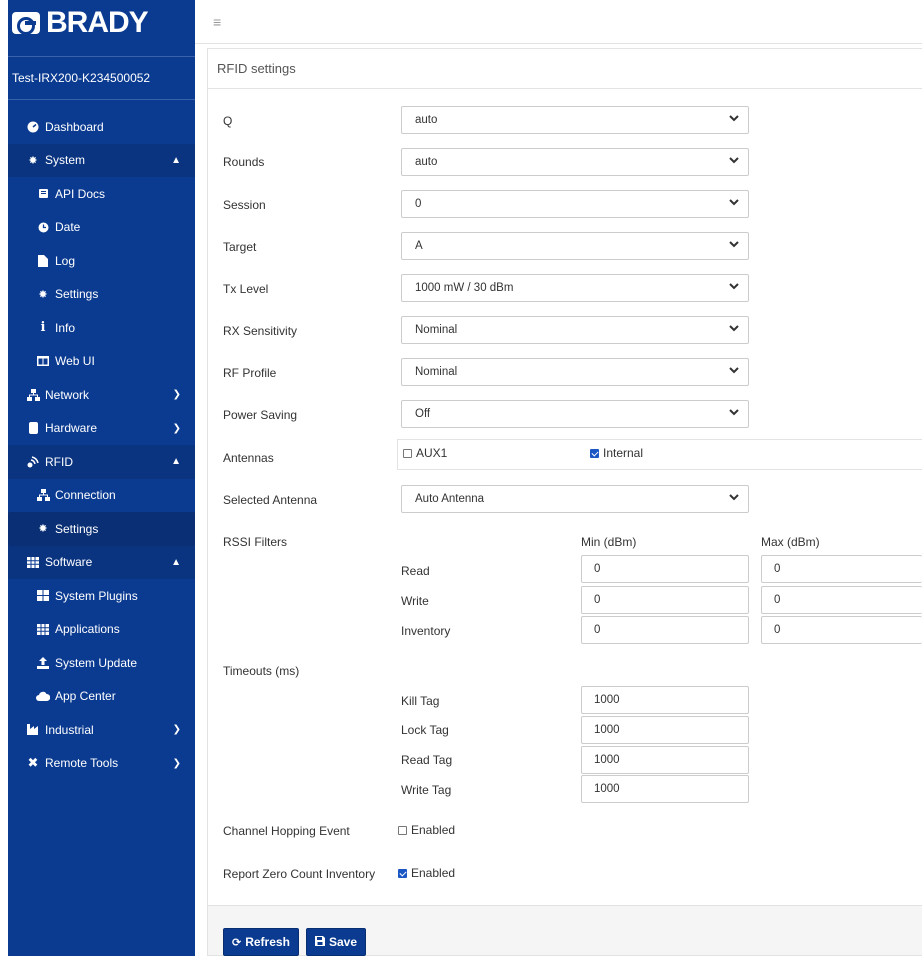 The image size is (922, 956). Describe the element at coordinates (97, 22) in the screenshot. I see `brand-logo-text: BRADY` at that location.